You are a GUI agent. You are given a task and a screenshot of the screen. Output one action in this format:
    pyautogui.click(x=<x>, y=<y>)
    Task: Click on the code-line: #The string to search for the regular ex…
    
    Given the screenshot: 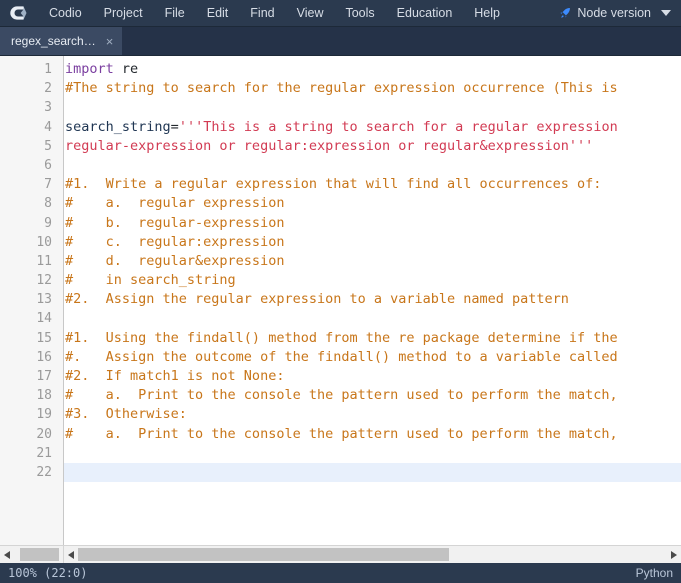 What is the action you would take?
    pyautogui.click(x=372, y=88)
    